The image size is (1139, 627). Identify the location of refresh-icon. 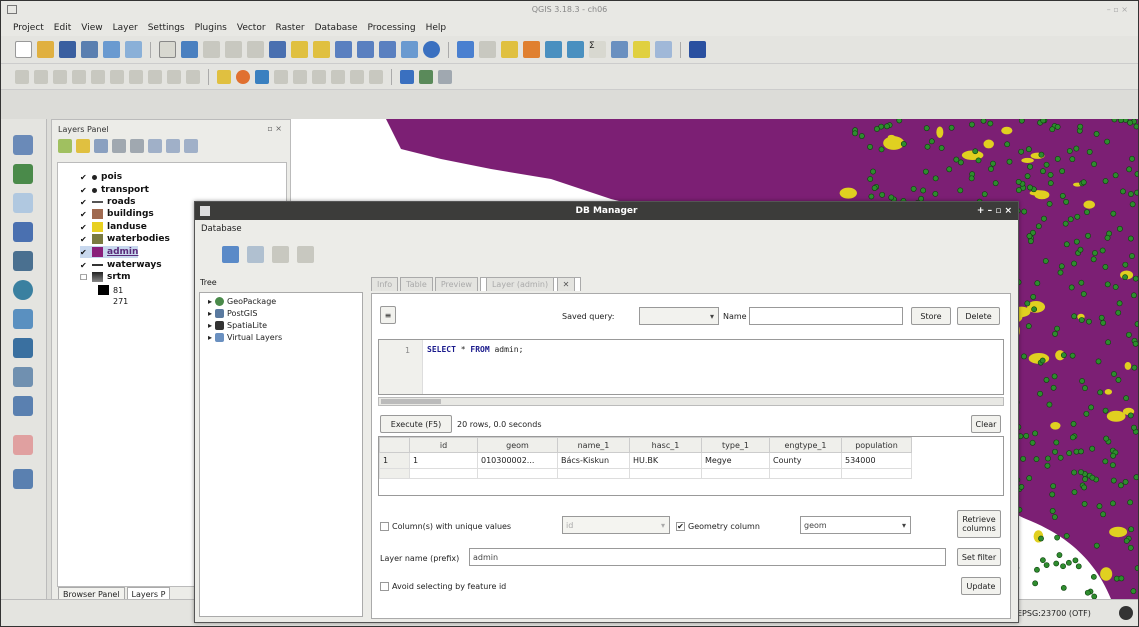
(431, 49).